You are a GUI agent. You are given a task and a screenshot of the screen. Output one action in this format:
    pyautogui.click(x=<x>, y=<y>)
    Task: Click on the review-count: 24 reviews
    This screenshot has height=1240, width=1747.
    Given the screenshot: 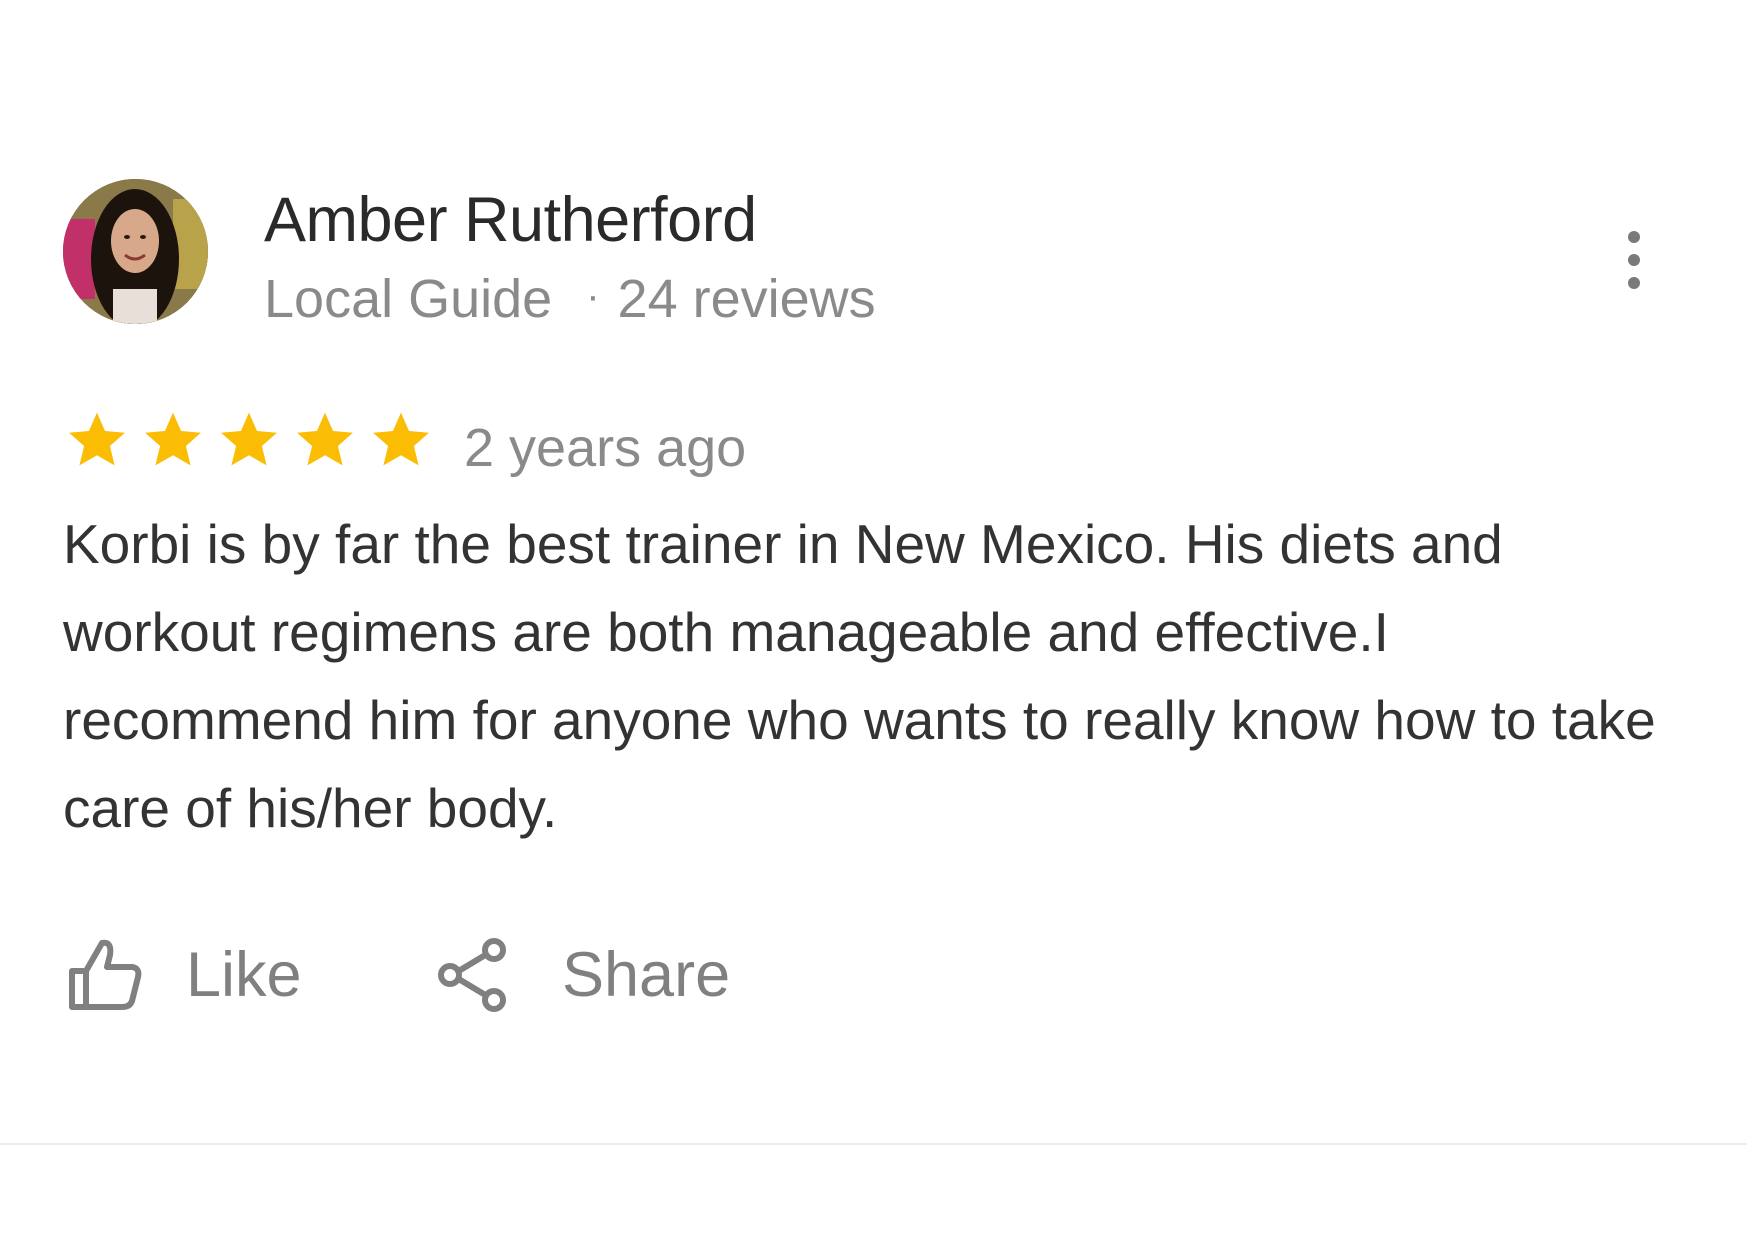 What is the action you would take?
    pyautogui.click(x=746, y=299)
    